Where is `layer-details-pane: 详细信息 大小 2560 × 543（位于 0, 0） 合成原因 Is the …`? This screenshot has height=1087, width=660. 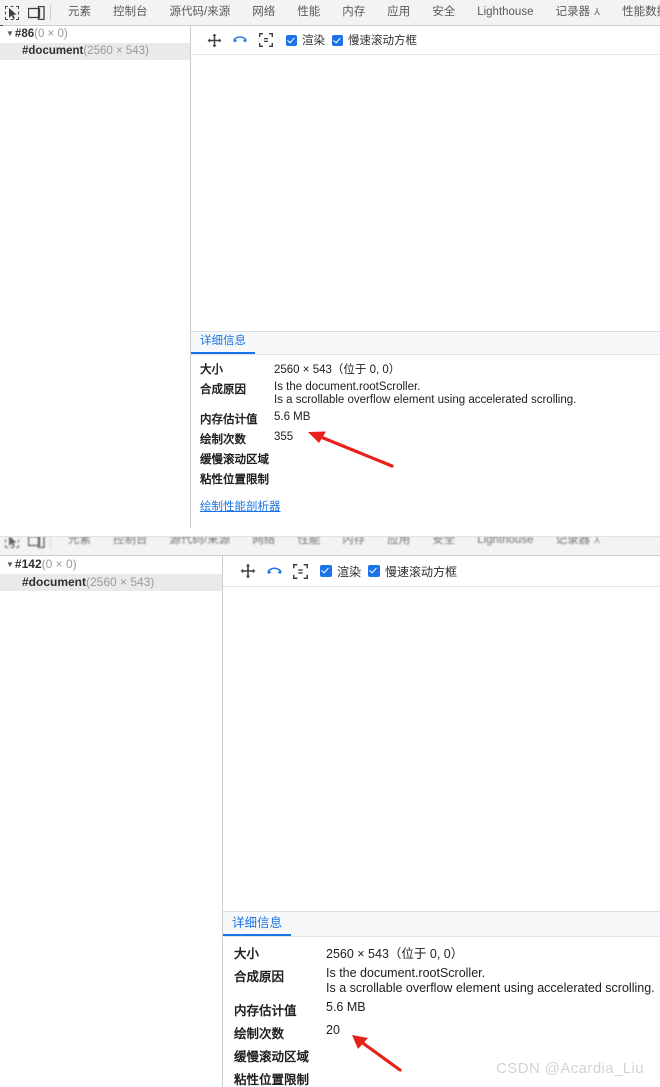 layer-details-pane: 详细信息 大小 2560 × 543（位于 0, 0） 合成原因 Is the … is located at coordinates (425, 429).